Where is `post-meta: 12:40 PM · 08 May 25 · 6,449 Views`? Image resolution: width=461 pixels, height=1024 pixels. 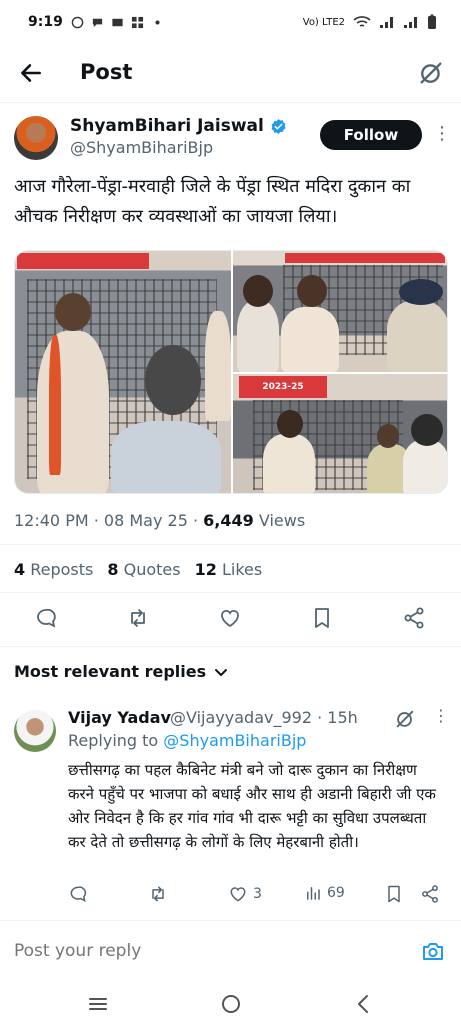 post-meta: 12:40 PM · 08 May 25 · 6,449 Views is located at coordinates (160, 520).